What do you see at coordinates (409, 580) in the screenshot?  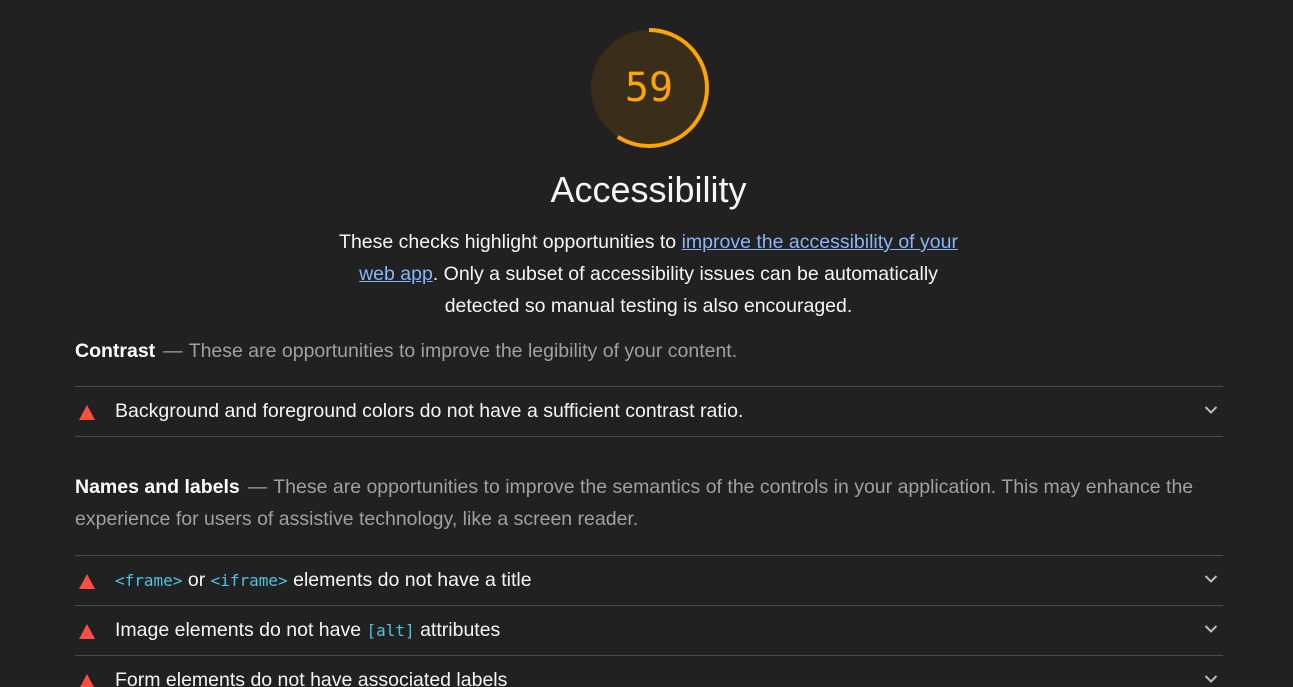 I see `audit-title-text: elements do not have a title` at bounding box center [409, 580].